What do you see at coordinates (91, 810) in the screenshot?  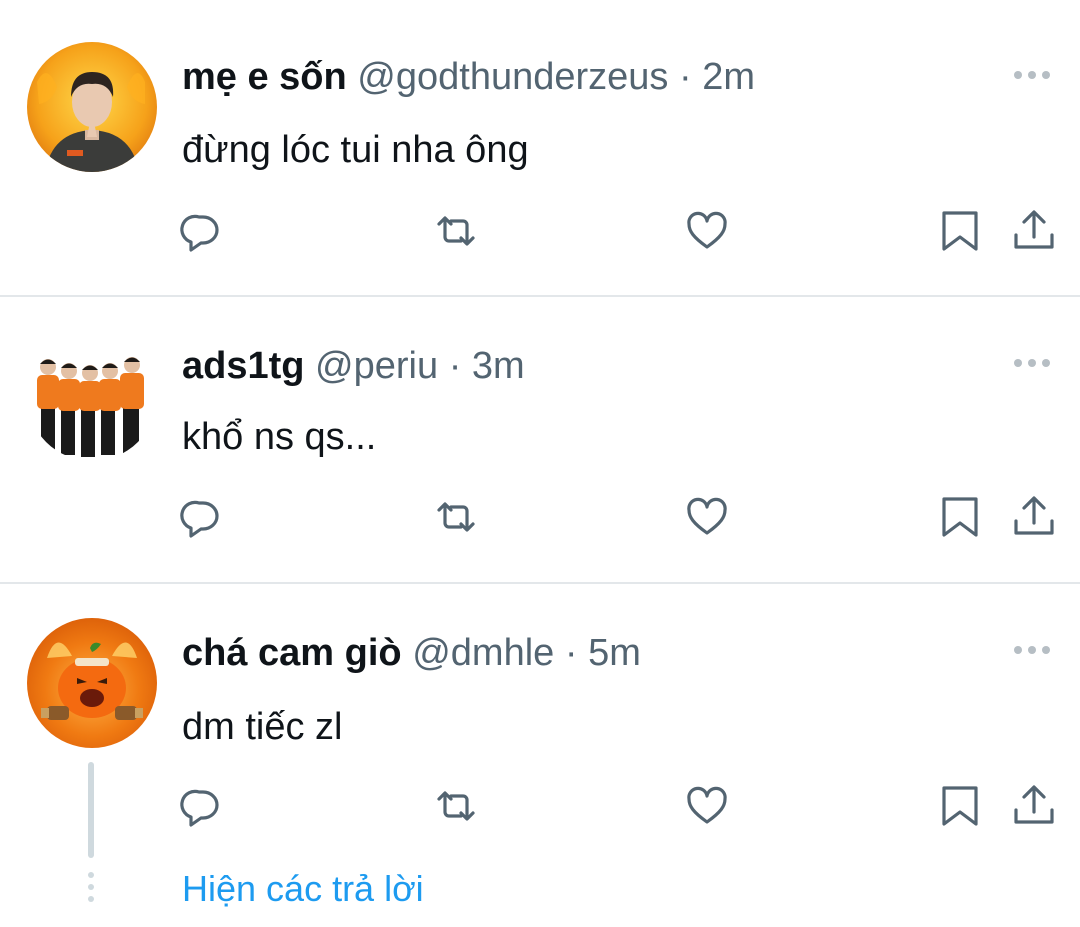 I see `thread-line` at bounding box center [91, 810].